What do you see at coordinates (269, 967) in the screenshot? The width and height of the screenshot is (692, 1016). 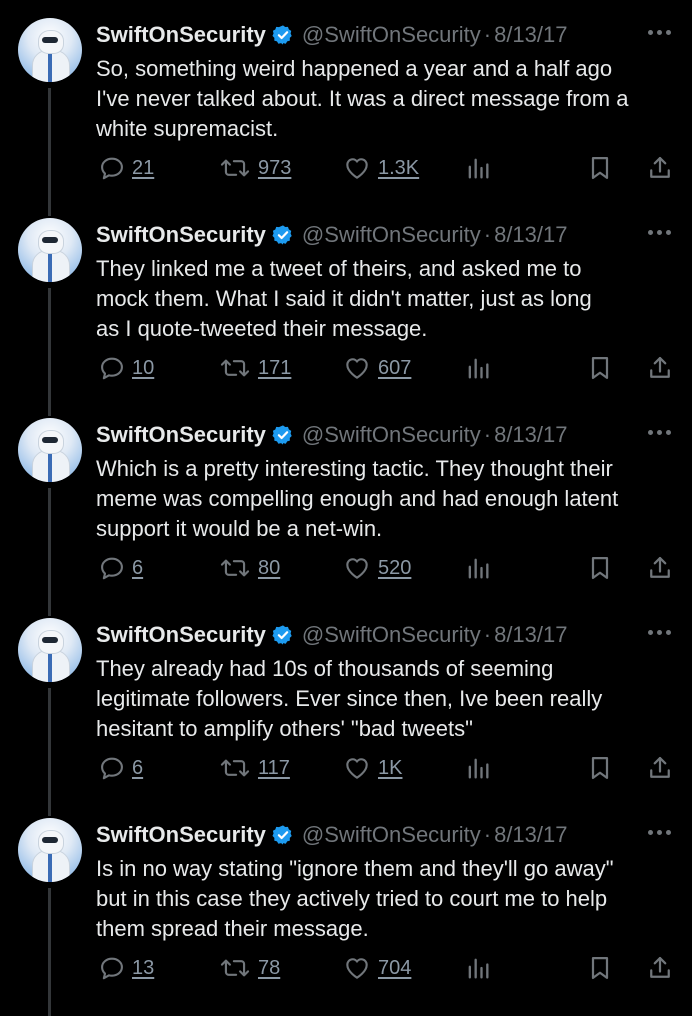 I see `retweet-count: 78` at bounding box center [269, 967].